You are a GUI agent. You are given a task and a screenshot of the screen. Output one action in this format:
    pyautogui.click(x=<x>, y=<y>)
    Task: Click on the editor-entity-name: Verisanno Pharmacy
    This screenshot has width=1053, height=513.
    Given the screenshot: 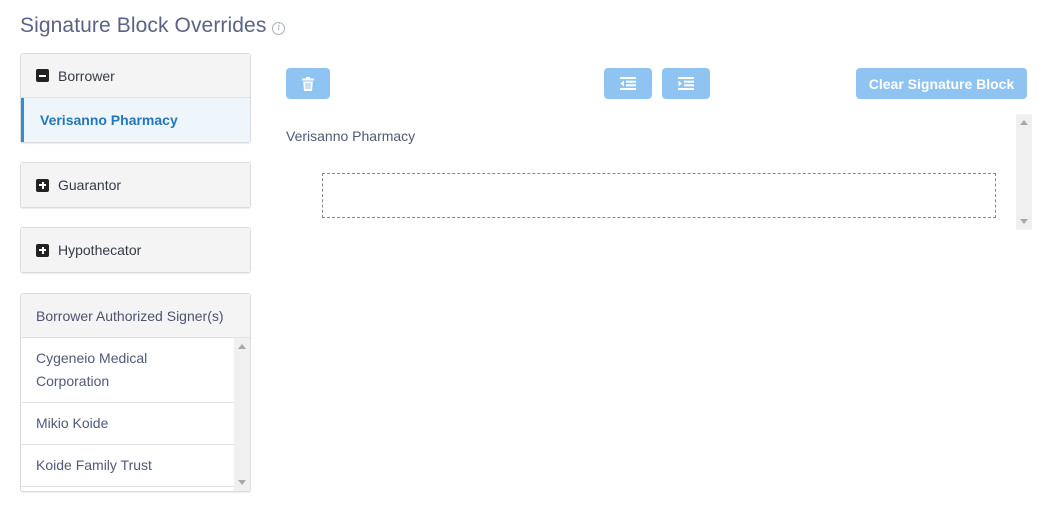 What is the action you would take?
    pyautogui.click(x=351, y=136)
    